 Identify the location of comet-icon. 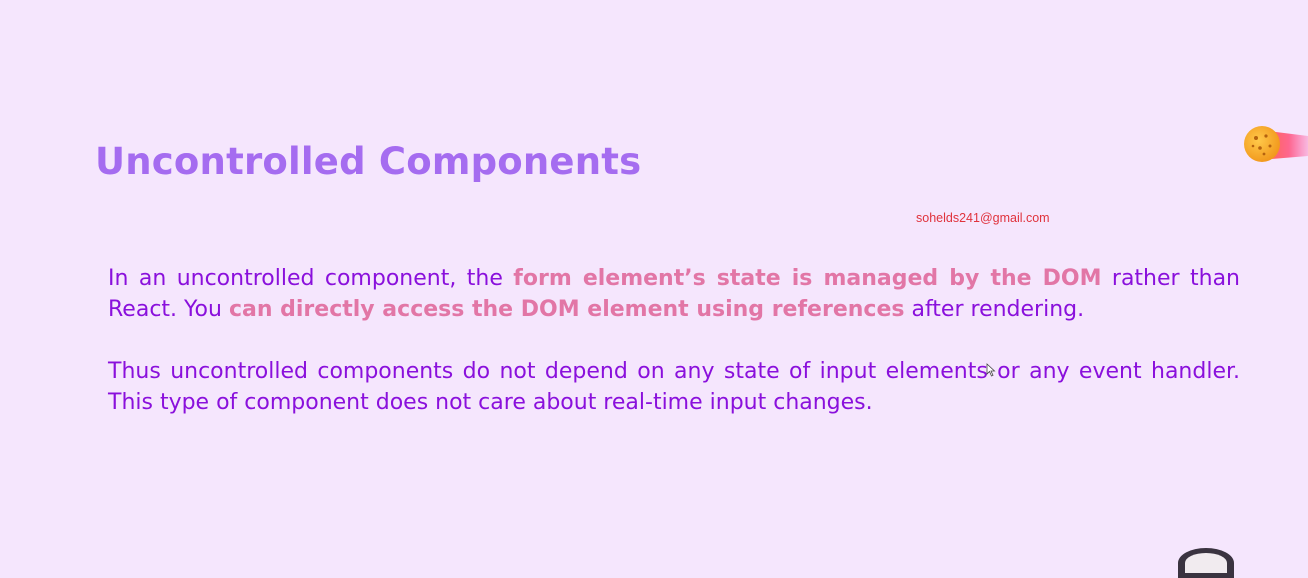
(1276, 144).